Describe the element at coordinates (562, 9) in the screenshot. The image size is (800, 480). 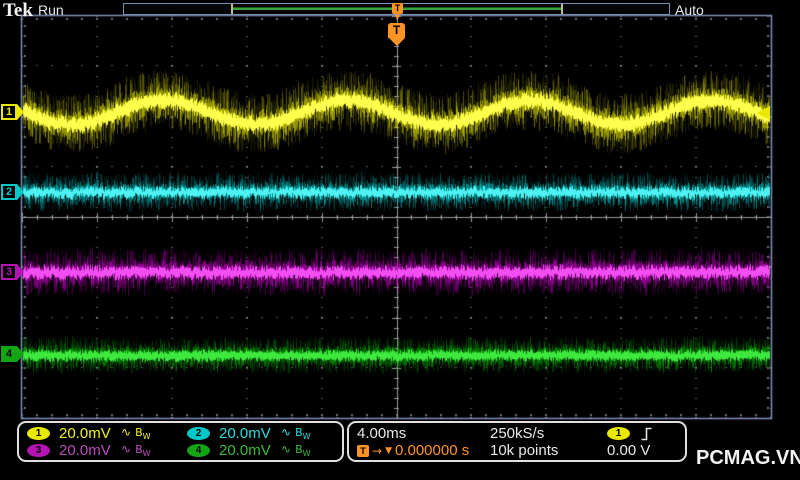
I see `record-window-right-bracket` at that location.